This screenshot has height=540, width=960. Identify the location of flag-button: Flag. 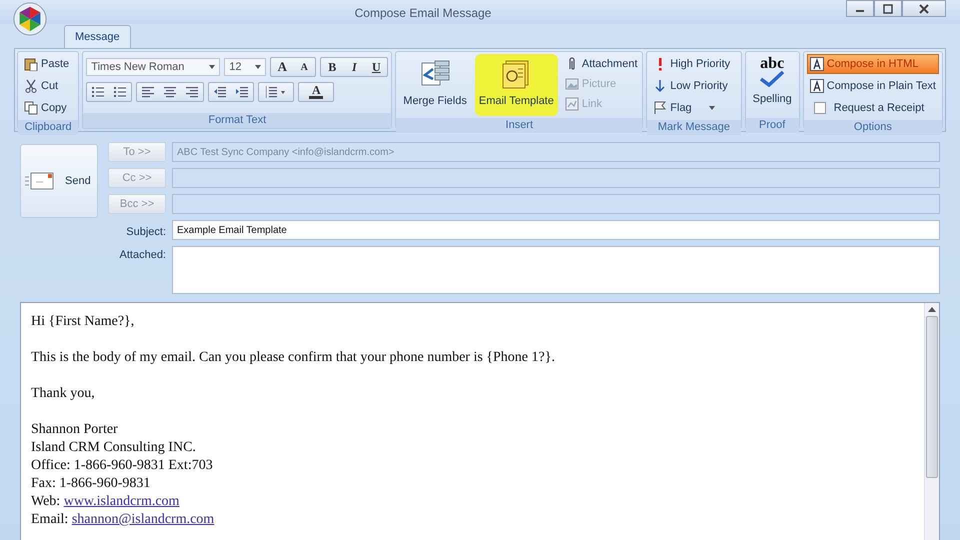
(694, 108).